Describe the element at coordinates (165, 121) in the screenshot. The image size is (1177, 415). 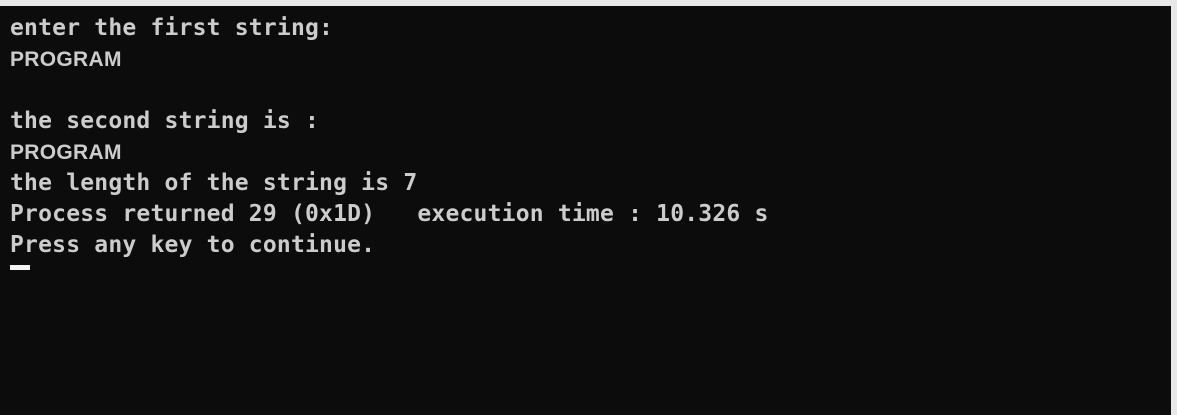
I see `console-line-second-label: the second string is :` at that location.